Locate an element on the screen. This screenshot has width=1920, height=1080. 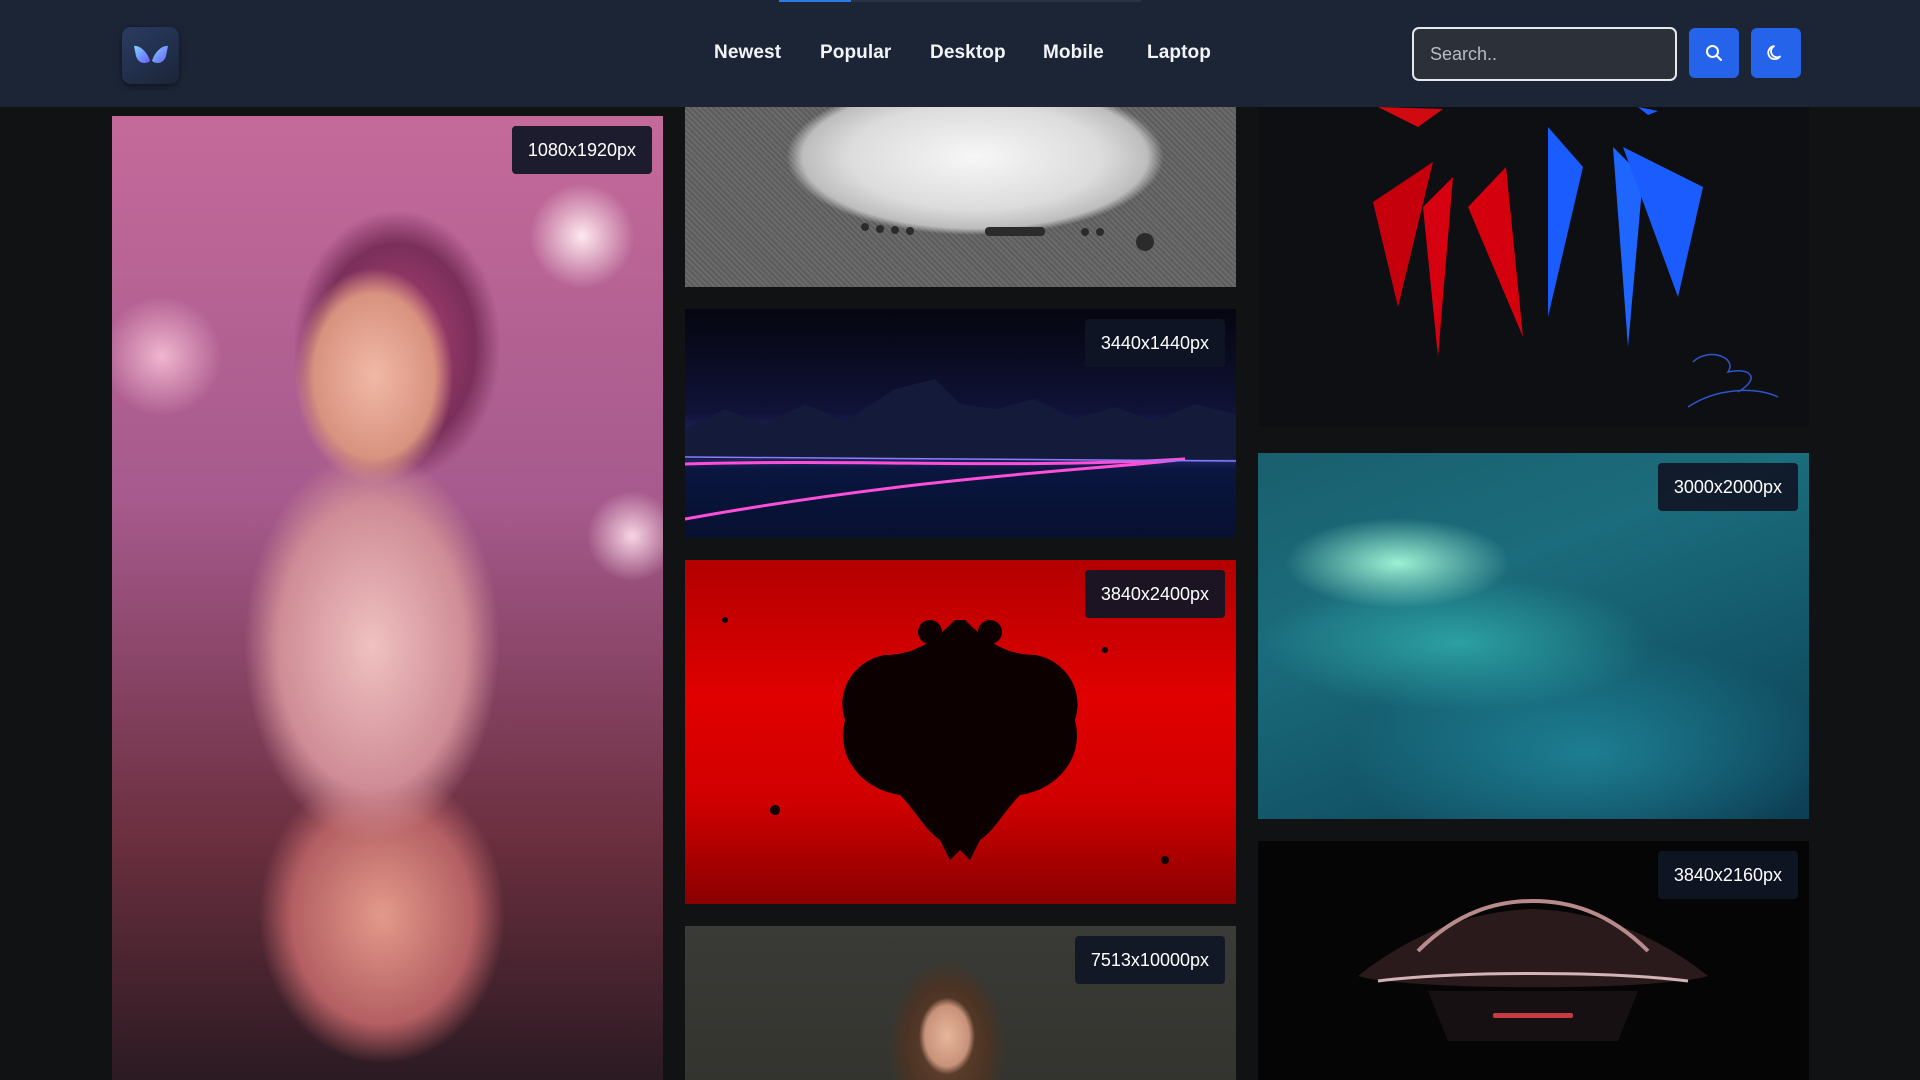
search-icon is located at coordinates (1714, 53).